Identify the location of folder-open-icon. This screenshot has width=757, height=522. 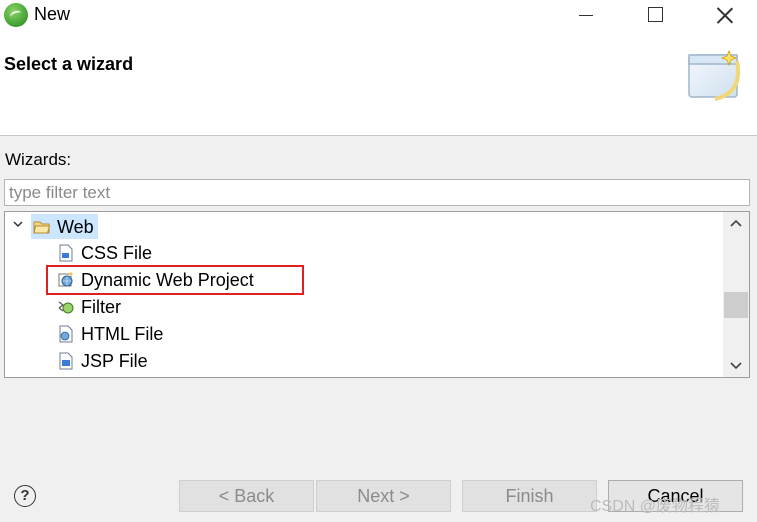
(42, 227).